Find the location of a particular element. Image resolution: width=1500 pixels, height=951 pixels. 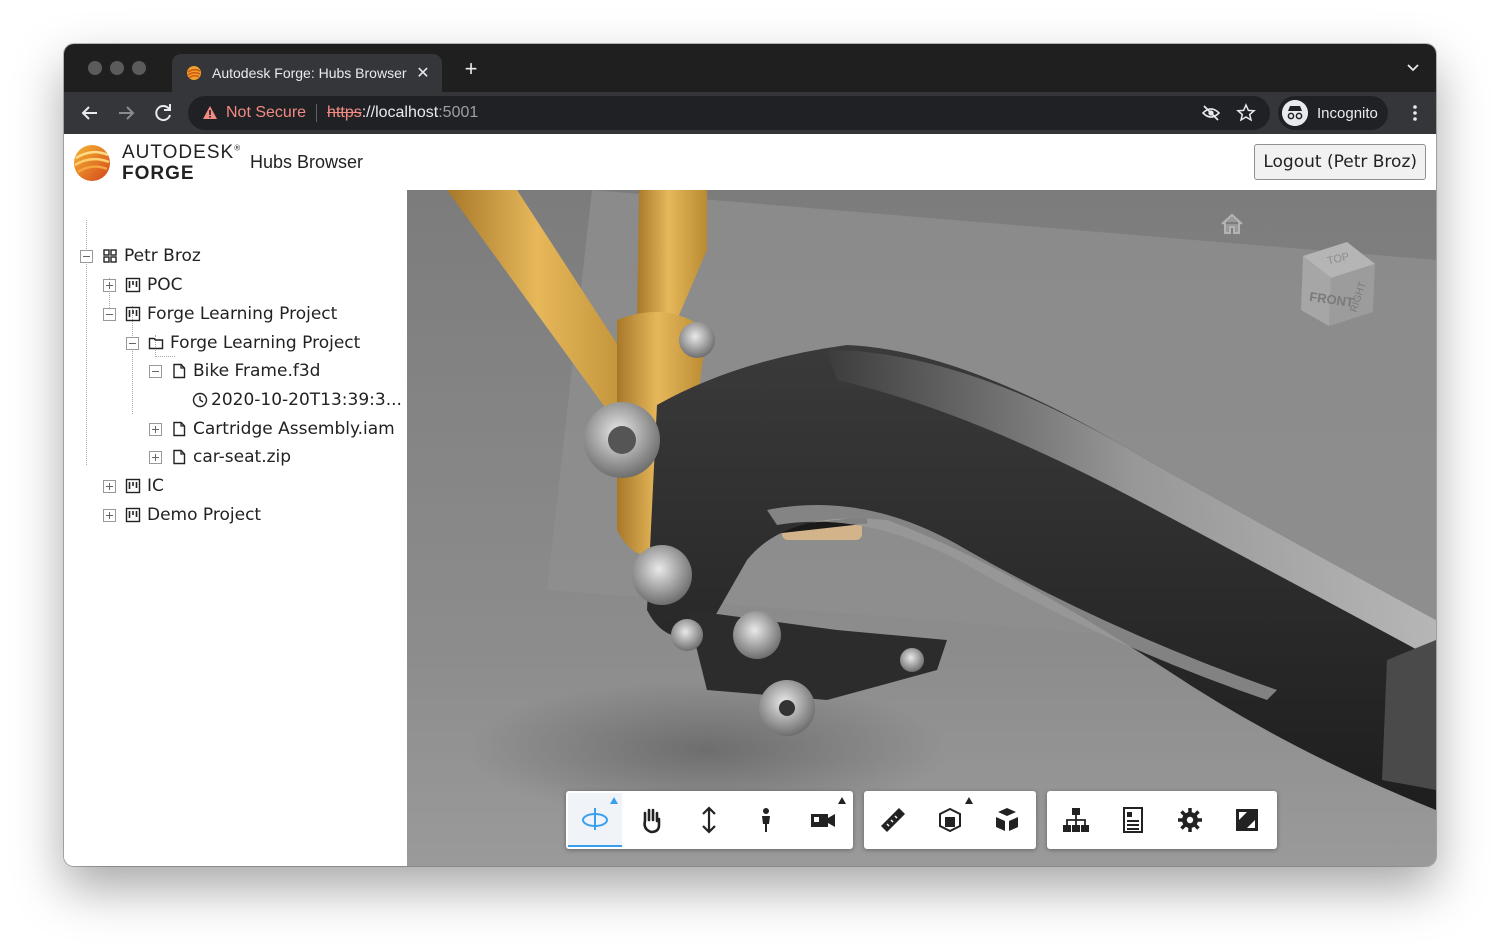

zoom-window-button is located at coordinates (139, 68).